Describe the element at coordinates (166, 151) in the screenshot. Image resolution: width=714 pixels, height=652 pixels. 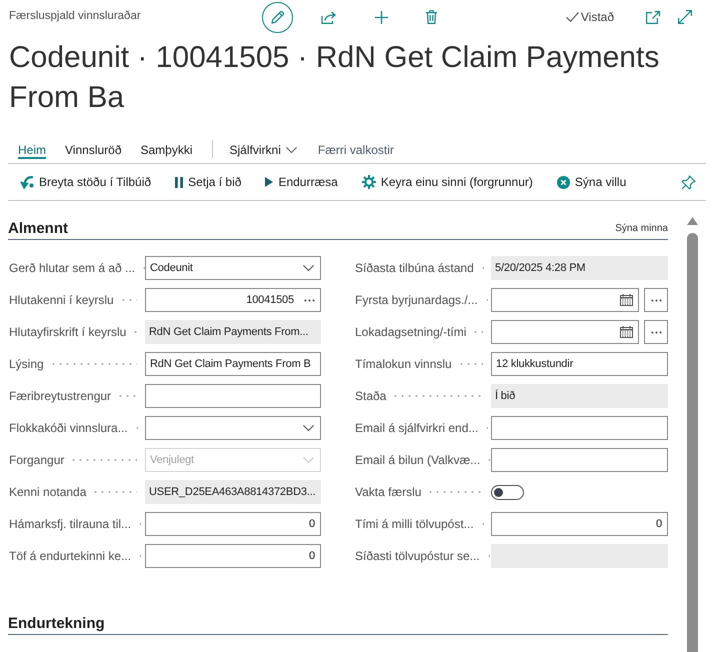
I see `tab: Samþykki` at that location.